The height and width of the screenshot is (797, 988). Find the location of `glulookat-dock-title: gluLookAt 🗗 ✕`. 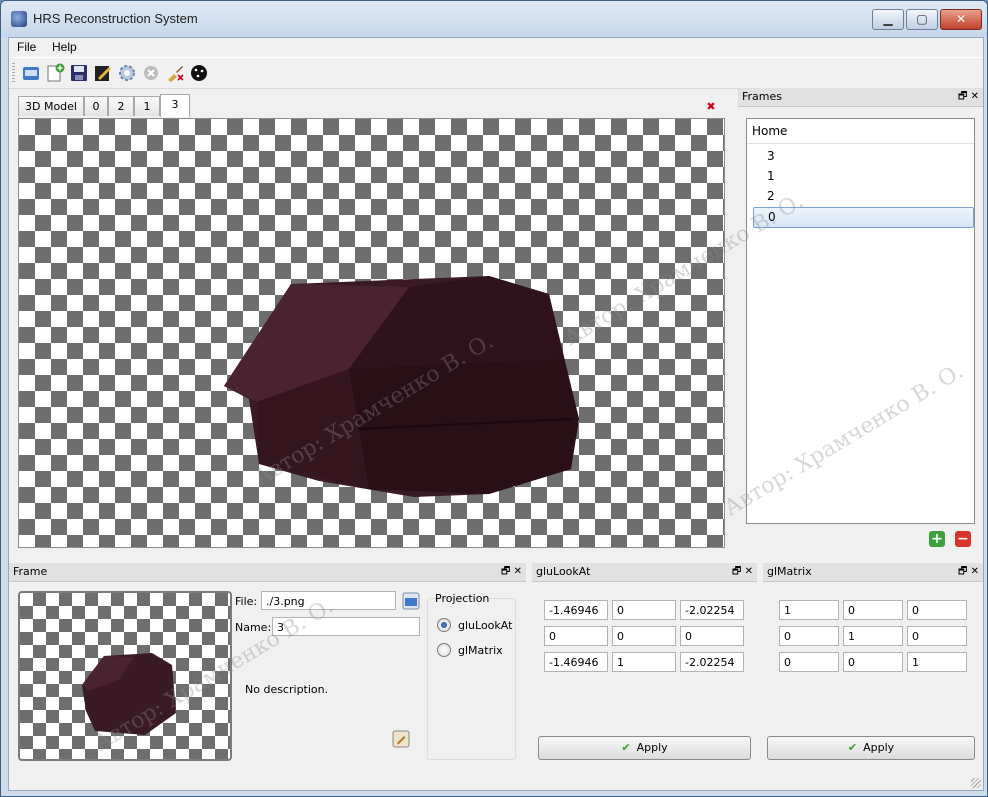

glulookat-dock-title: gluLookAt 🗗 ✕ is located at coordinates (644, 572).